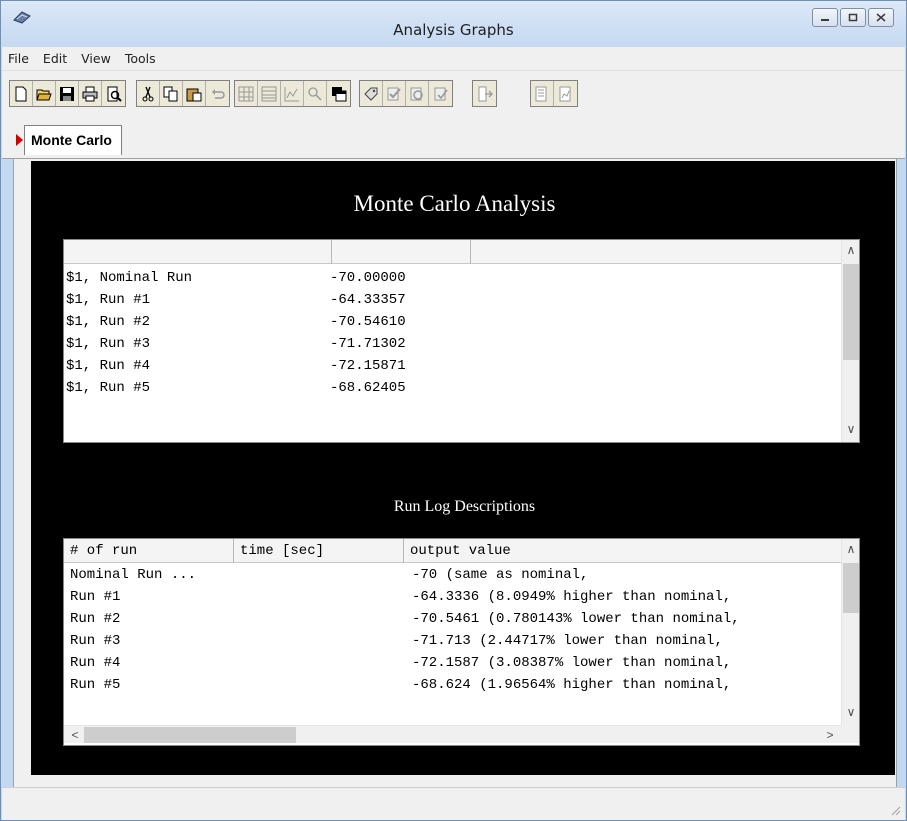 This screenshot has height=821, width=907. I want to click on scroll-left-icon: <, so click(75, 735).